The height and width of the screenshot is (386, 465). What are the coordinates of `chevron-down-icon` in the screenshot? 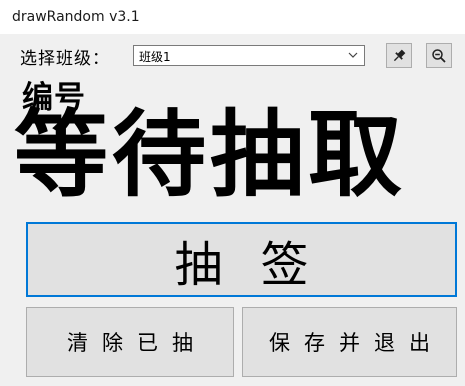 It's located at (353, 55).